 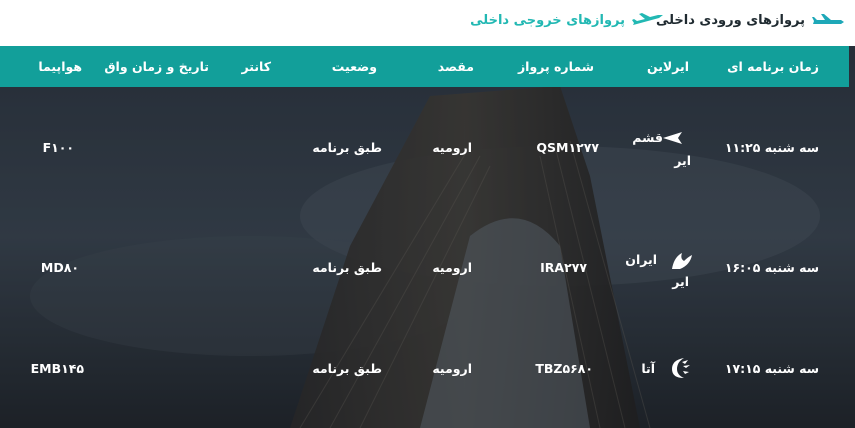 What do you see at coordinates (681, 368) in the screenshot?
I see `ata-airlines-logo` at bounding box center [681, 368].